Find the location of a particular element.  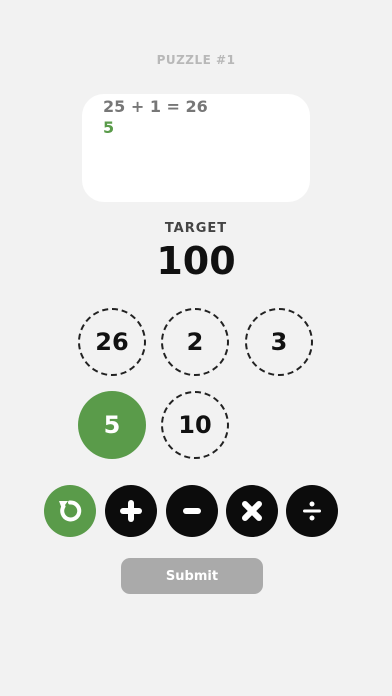

undo-icon is located at coordinates (70, 511).